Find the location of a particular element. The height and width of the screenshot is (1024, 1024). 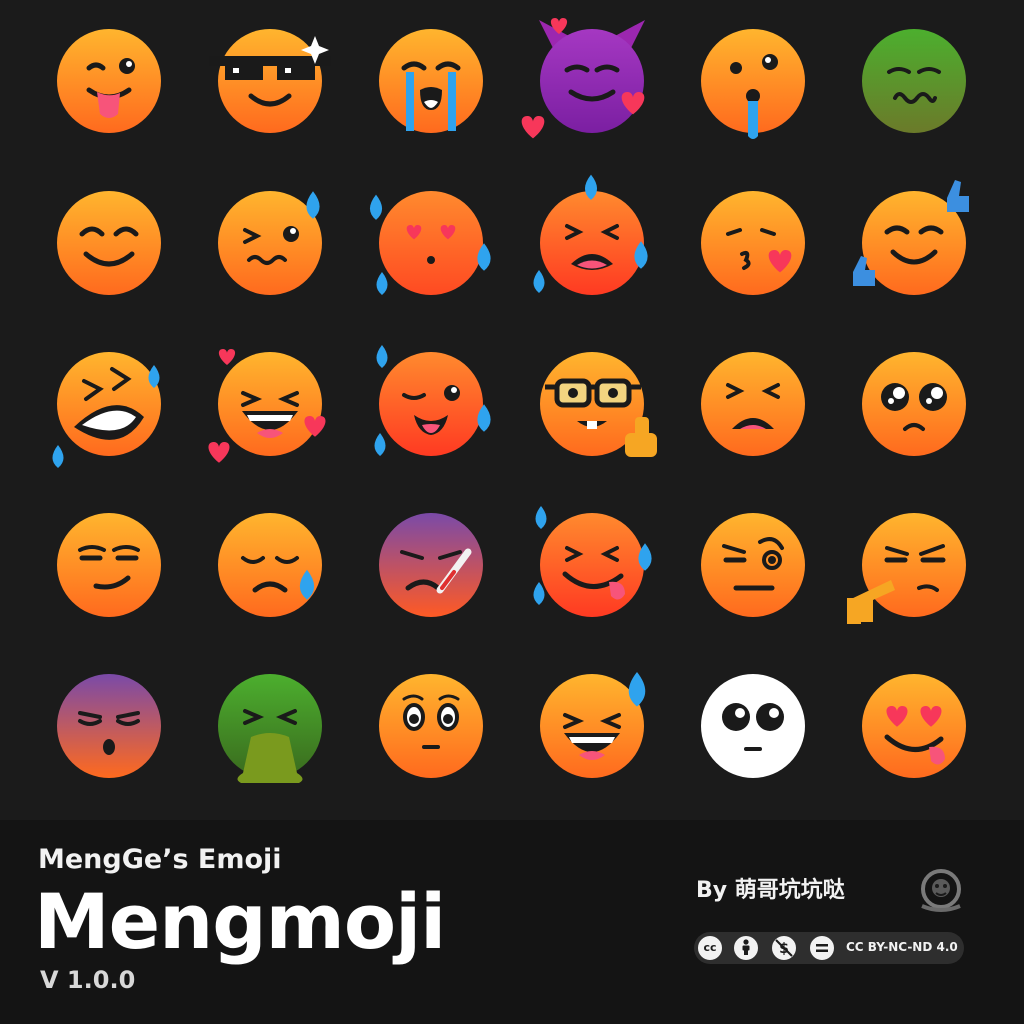

vomiting-icon is located at coordinates (270, 728).